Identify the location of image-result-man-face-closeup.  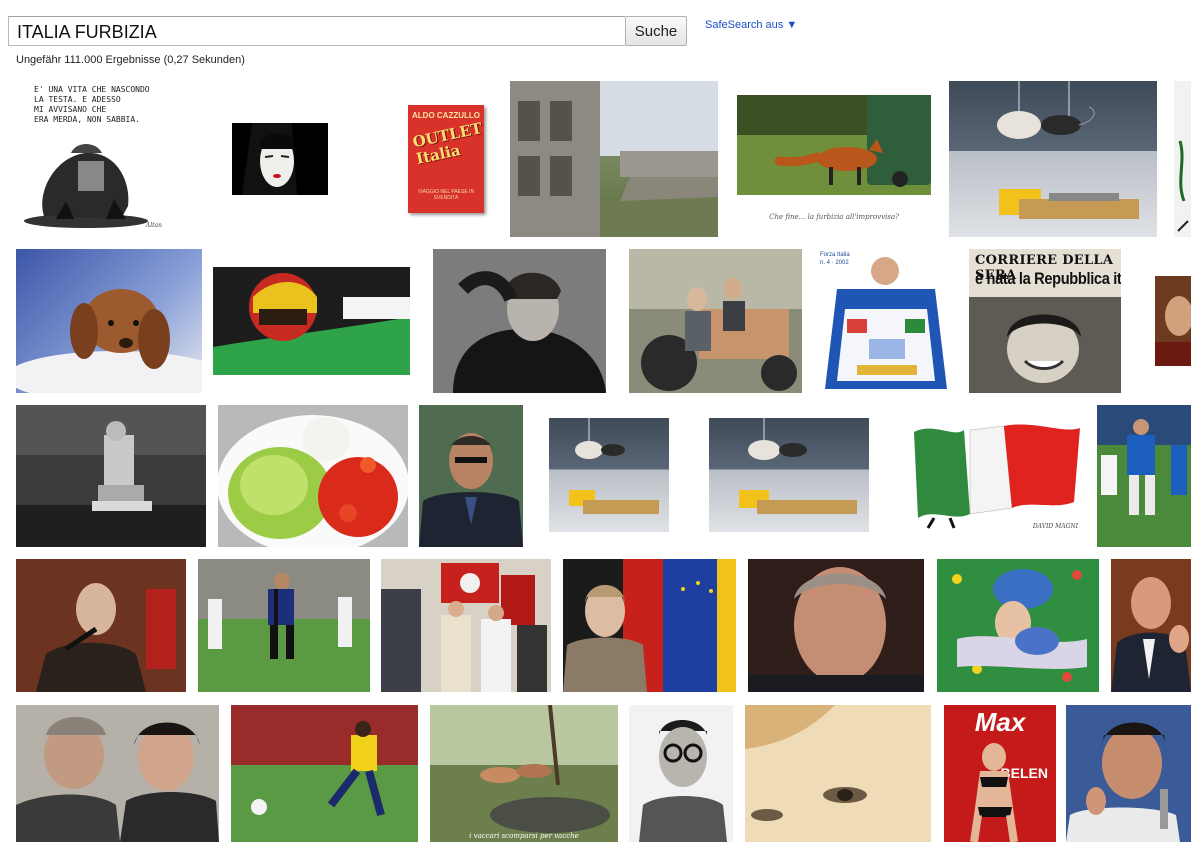
(836, 625).